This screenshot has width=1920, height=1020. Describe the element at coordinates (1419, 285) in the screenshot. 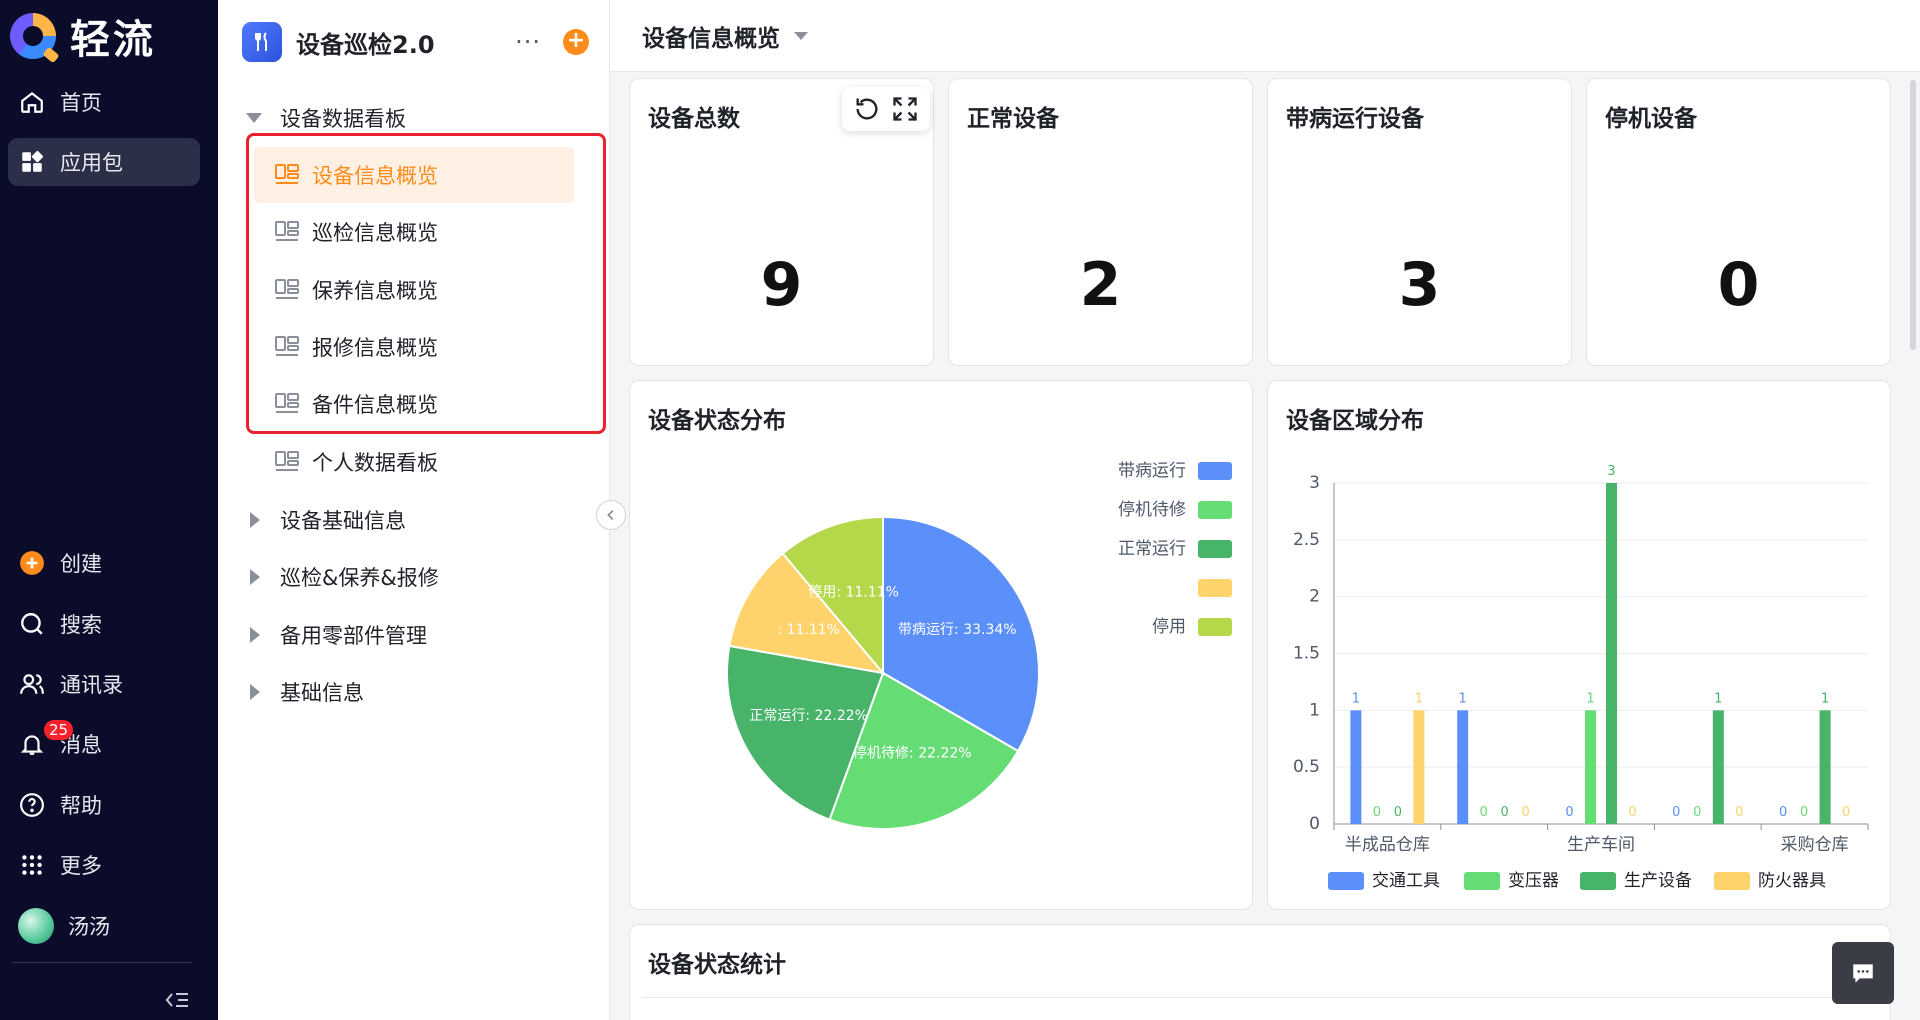

I see `stat-value: 3` at that location.